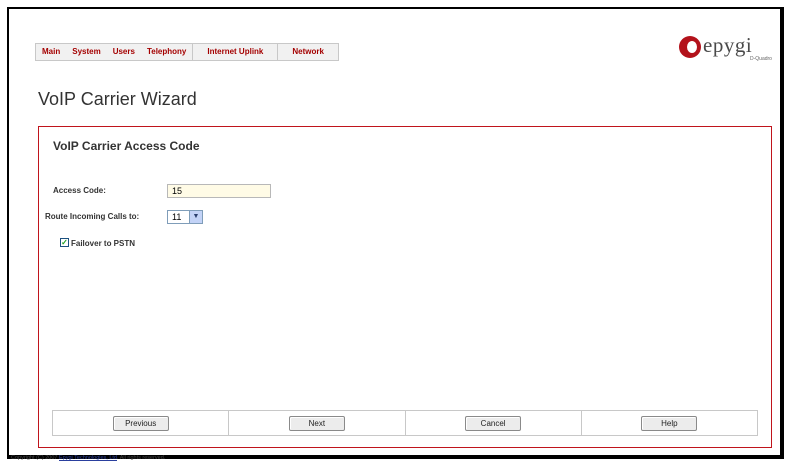  Describe the element at coordinates (124, 52) in the screenshot. I see `nav-item-users: Users` at that location.